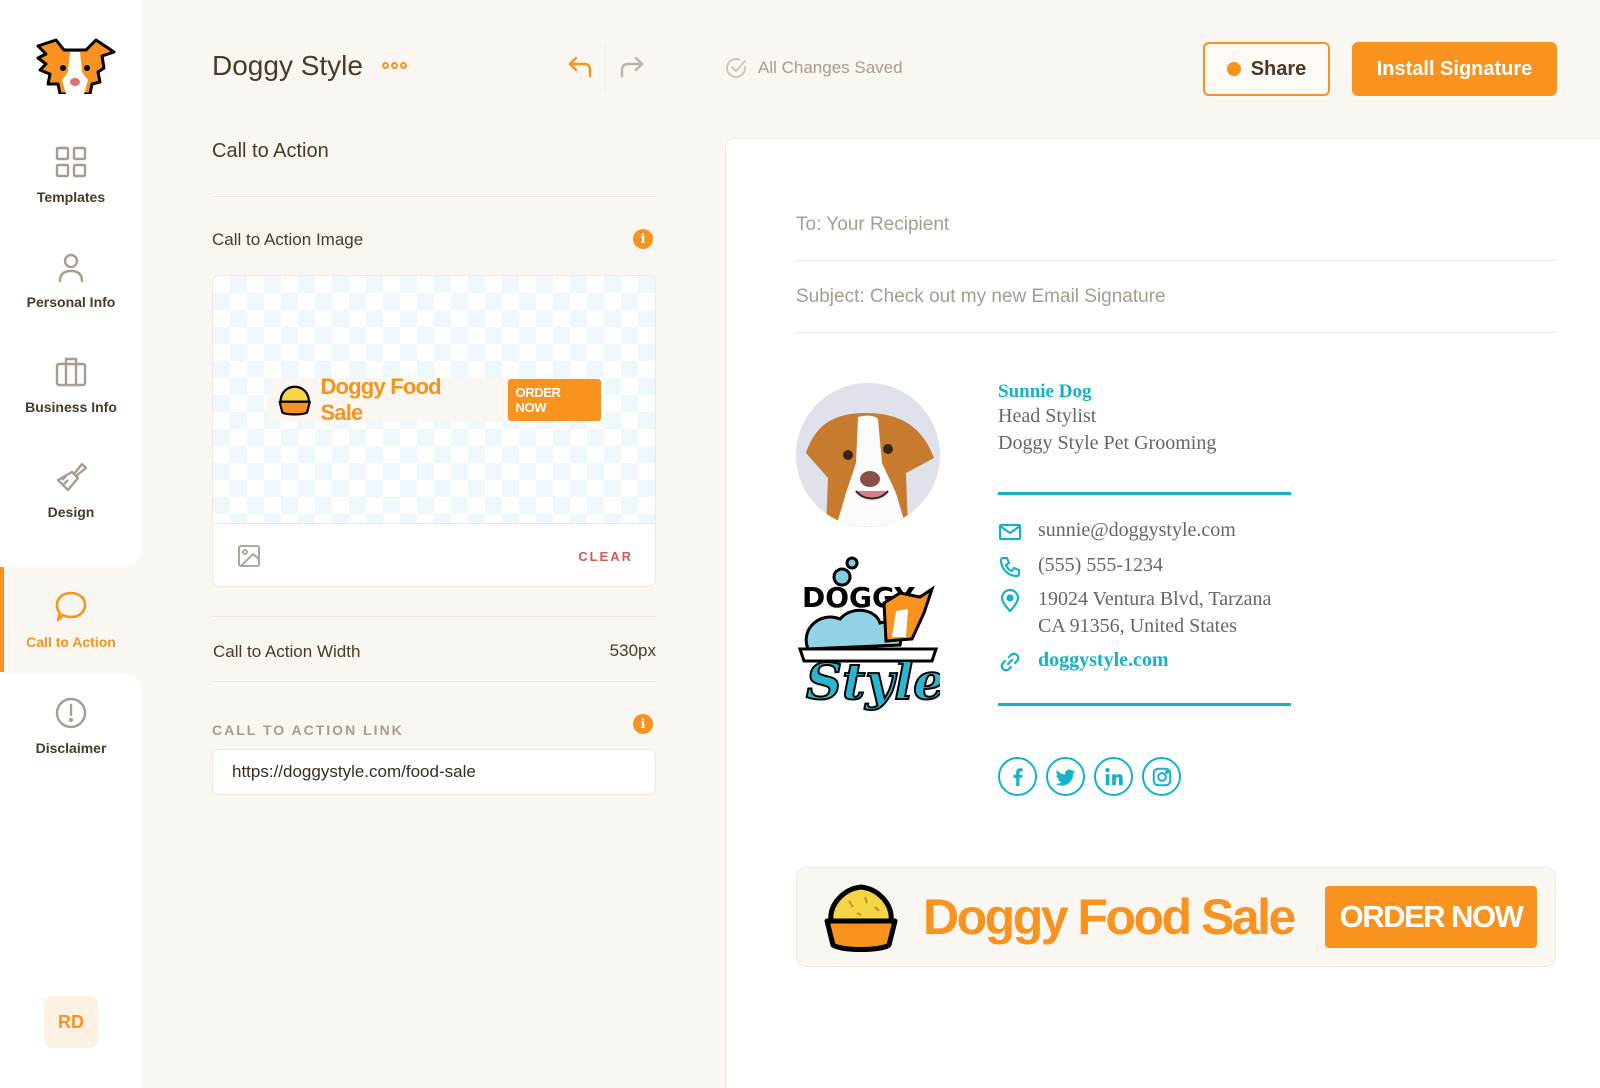 This screenshot has width=1600, height=1088. I want to click on briefcase-icon, so click(71, 371).